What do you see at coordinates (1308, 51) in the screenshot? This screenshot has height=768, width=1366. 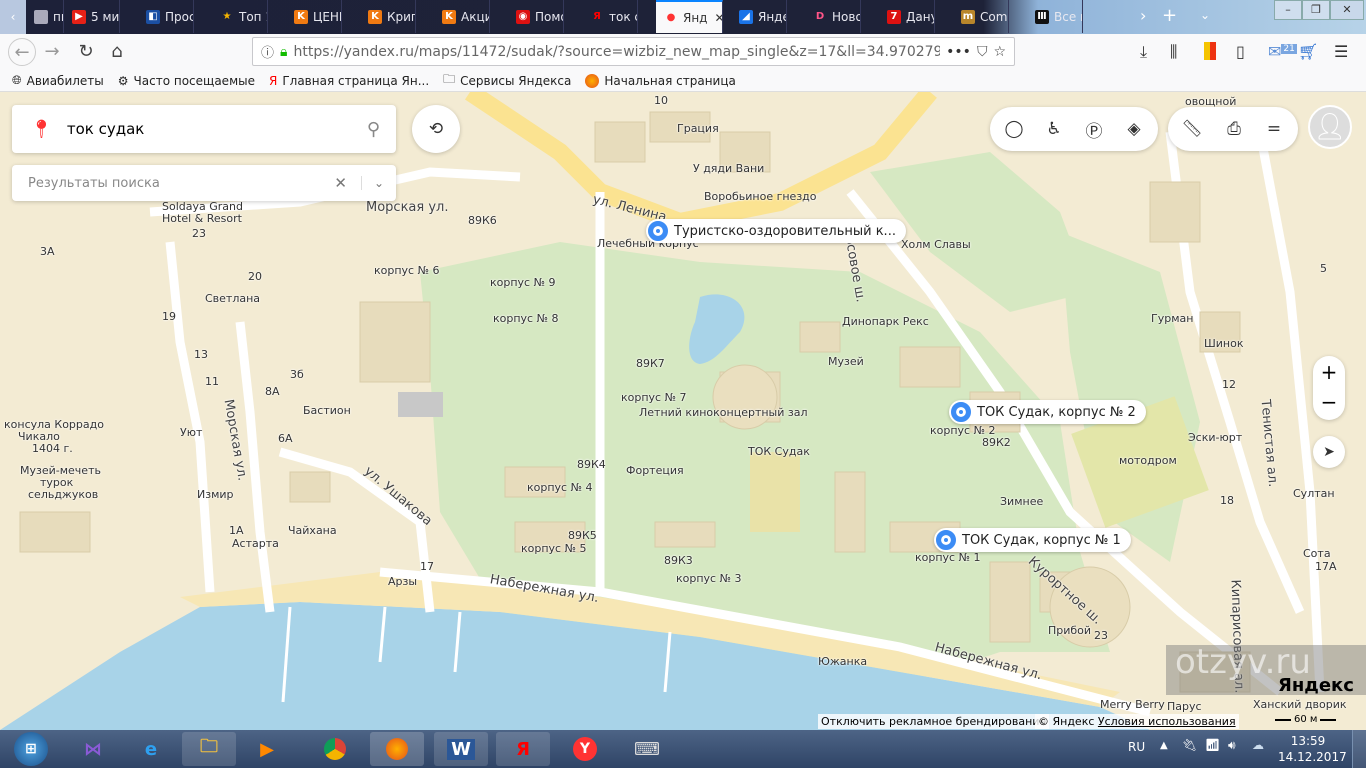 I see `cart-icon: 🛒︎` at bounding box center [1308, 51].